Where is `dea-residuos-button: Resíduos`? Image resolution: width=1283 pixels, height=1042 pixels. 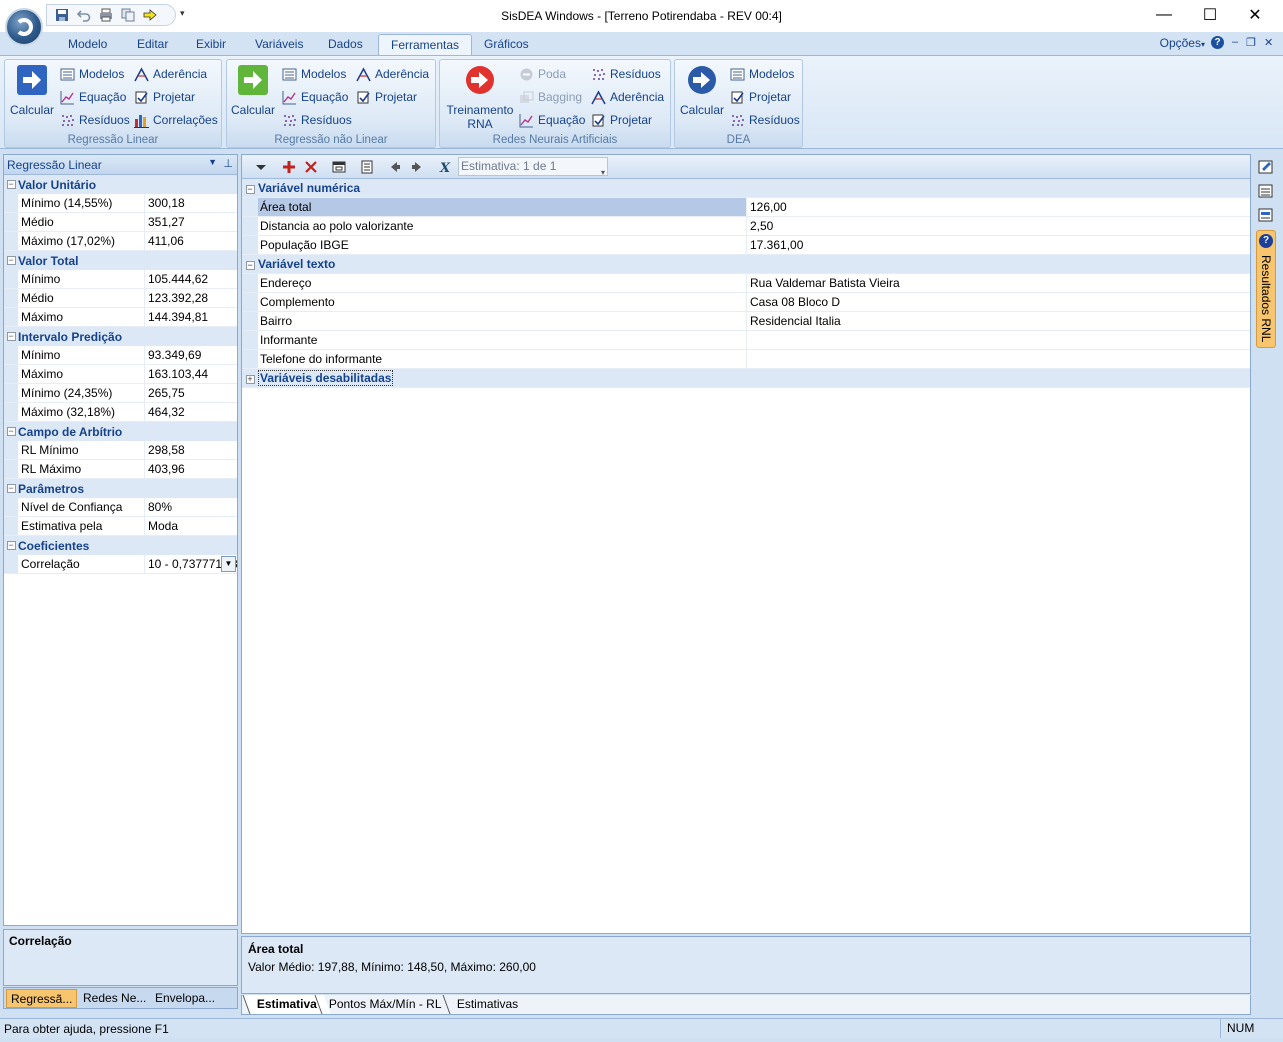
dea-residuos-button: Resíduos is located at coordinates (765, 120).